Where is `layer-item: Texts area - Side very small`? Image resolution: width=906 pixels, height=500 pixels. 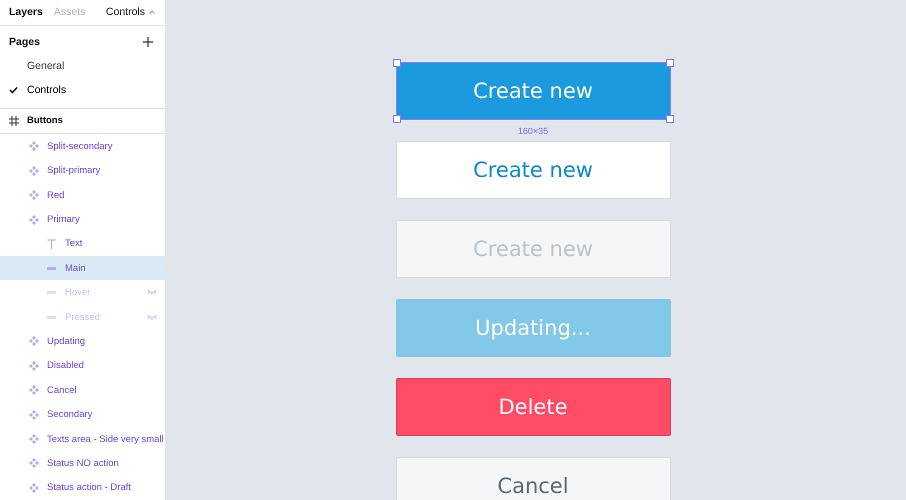 layer-item: Texts area - Side very small is located at coordinates (82, 439).